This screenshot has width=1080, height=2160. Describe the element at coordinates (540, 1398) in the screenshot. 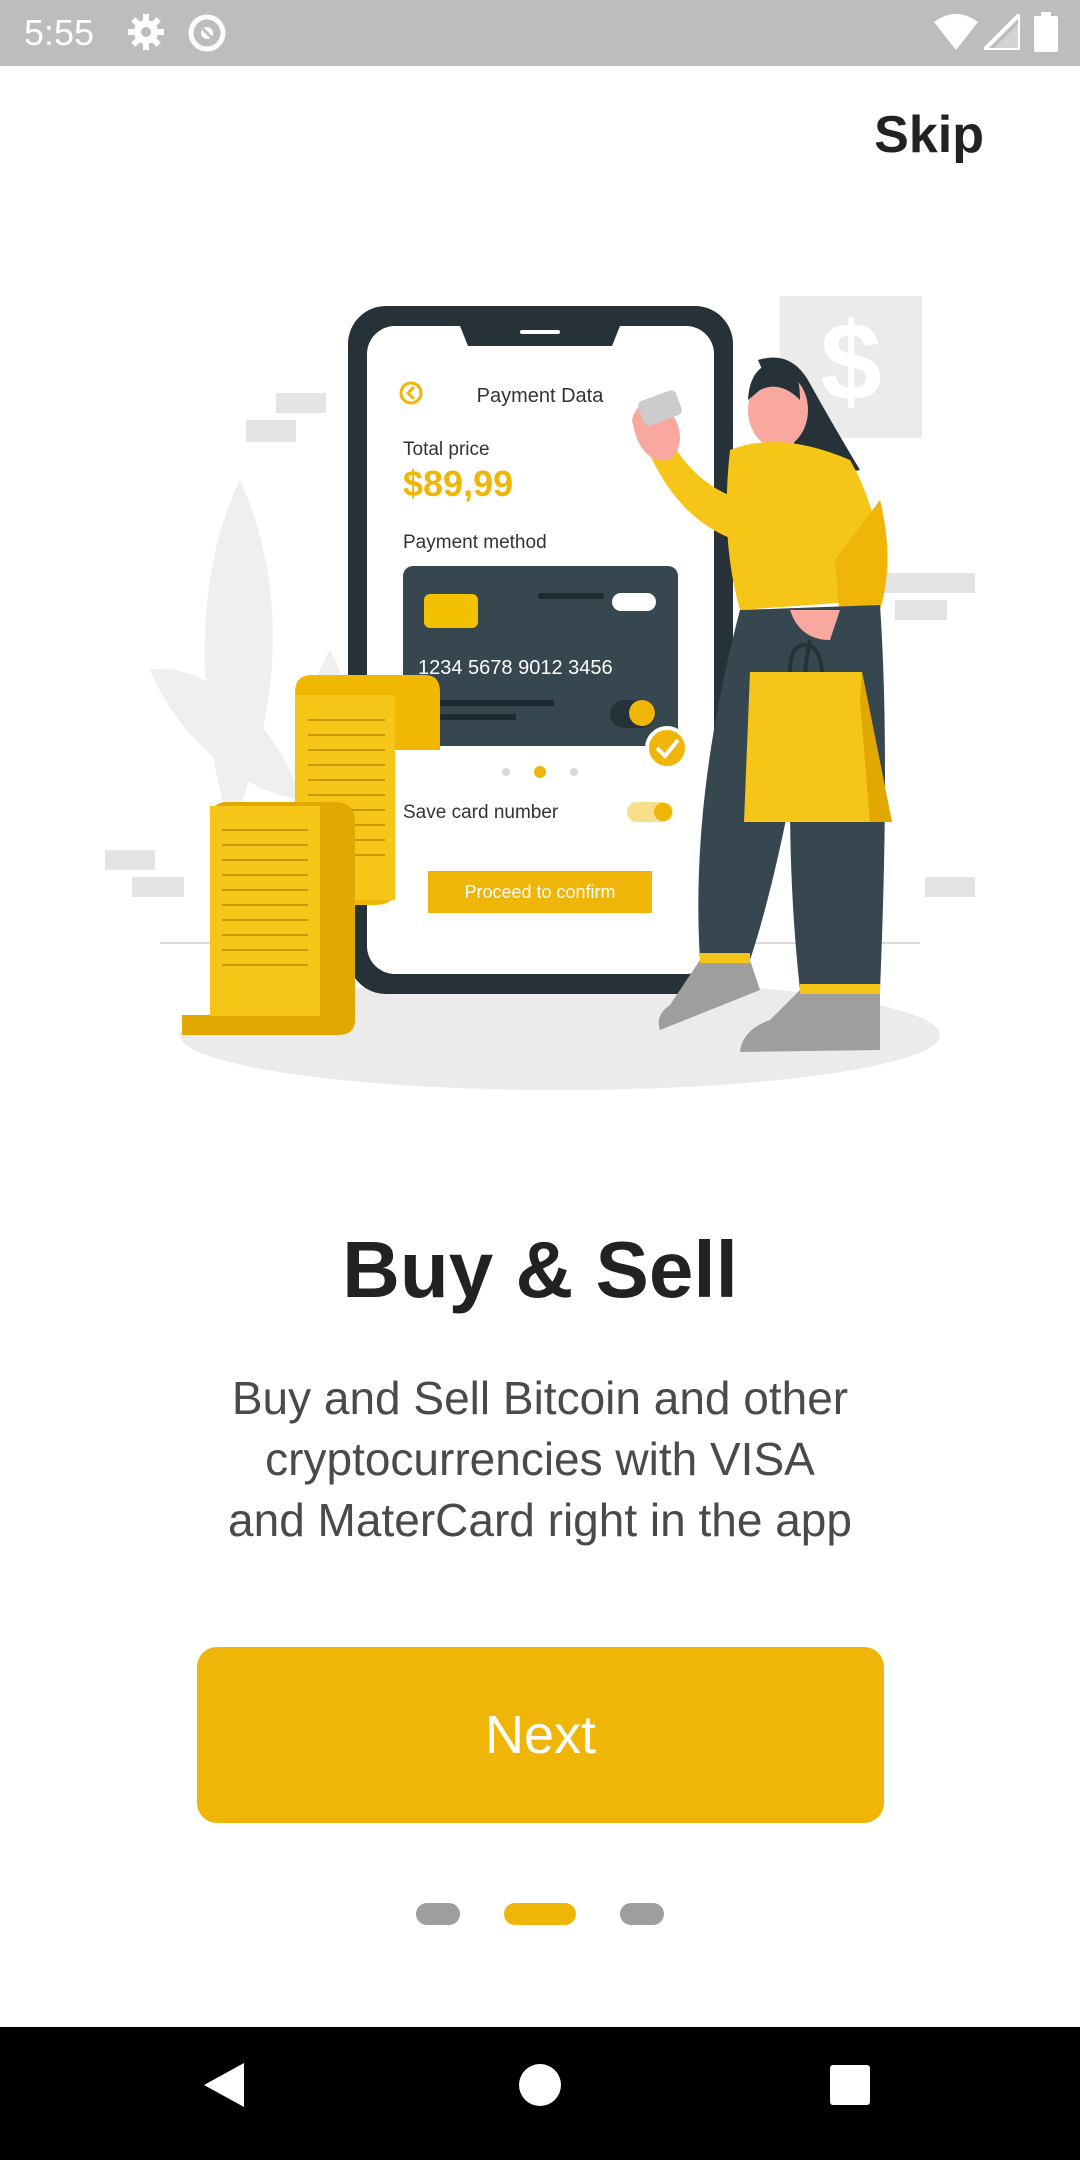

I see `description-line: Buy and Sell Bitcoin and other` at that location.